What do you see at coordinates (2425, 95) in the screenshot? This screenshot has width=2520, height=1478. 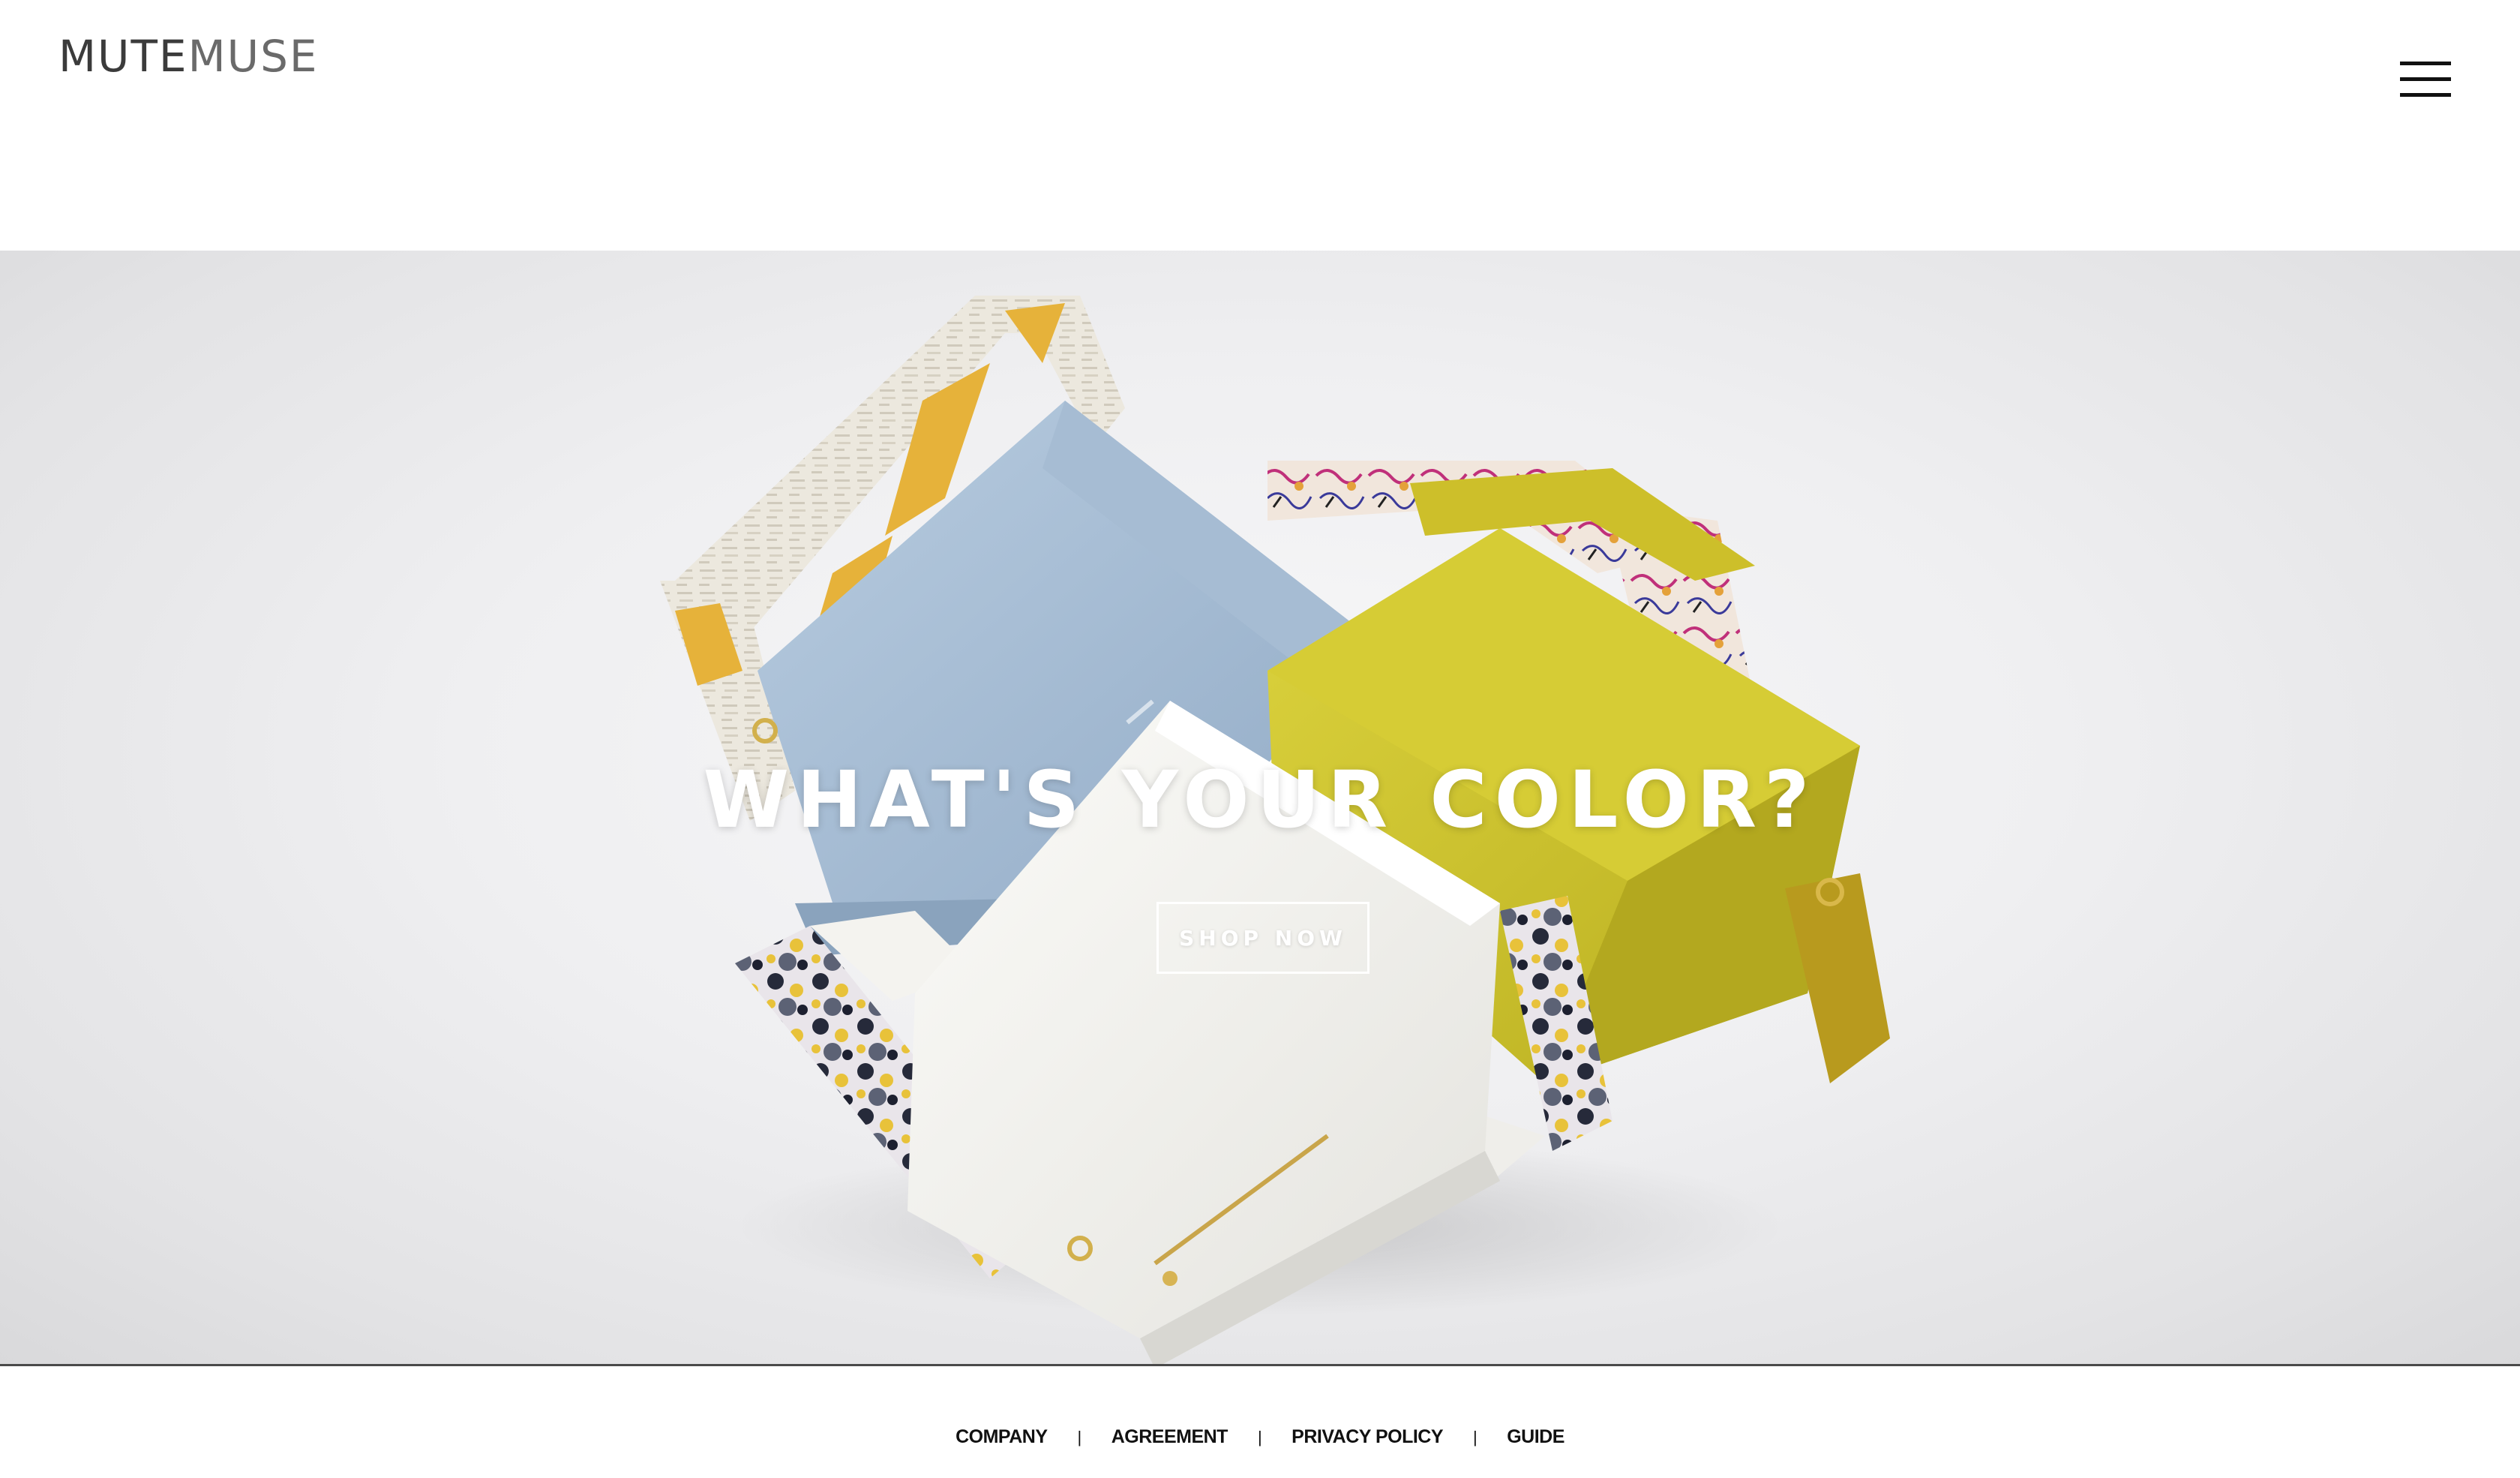 I see `menu-line-bottom` at bounding box center [2425, 95].